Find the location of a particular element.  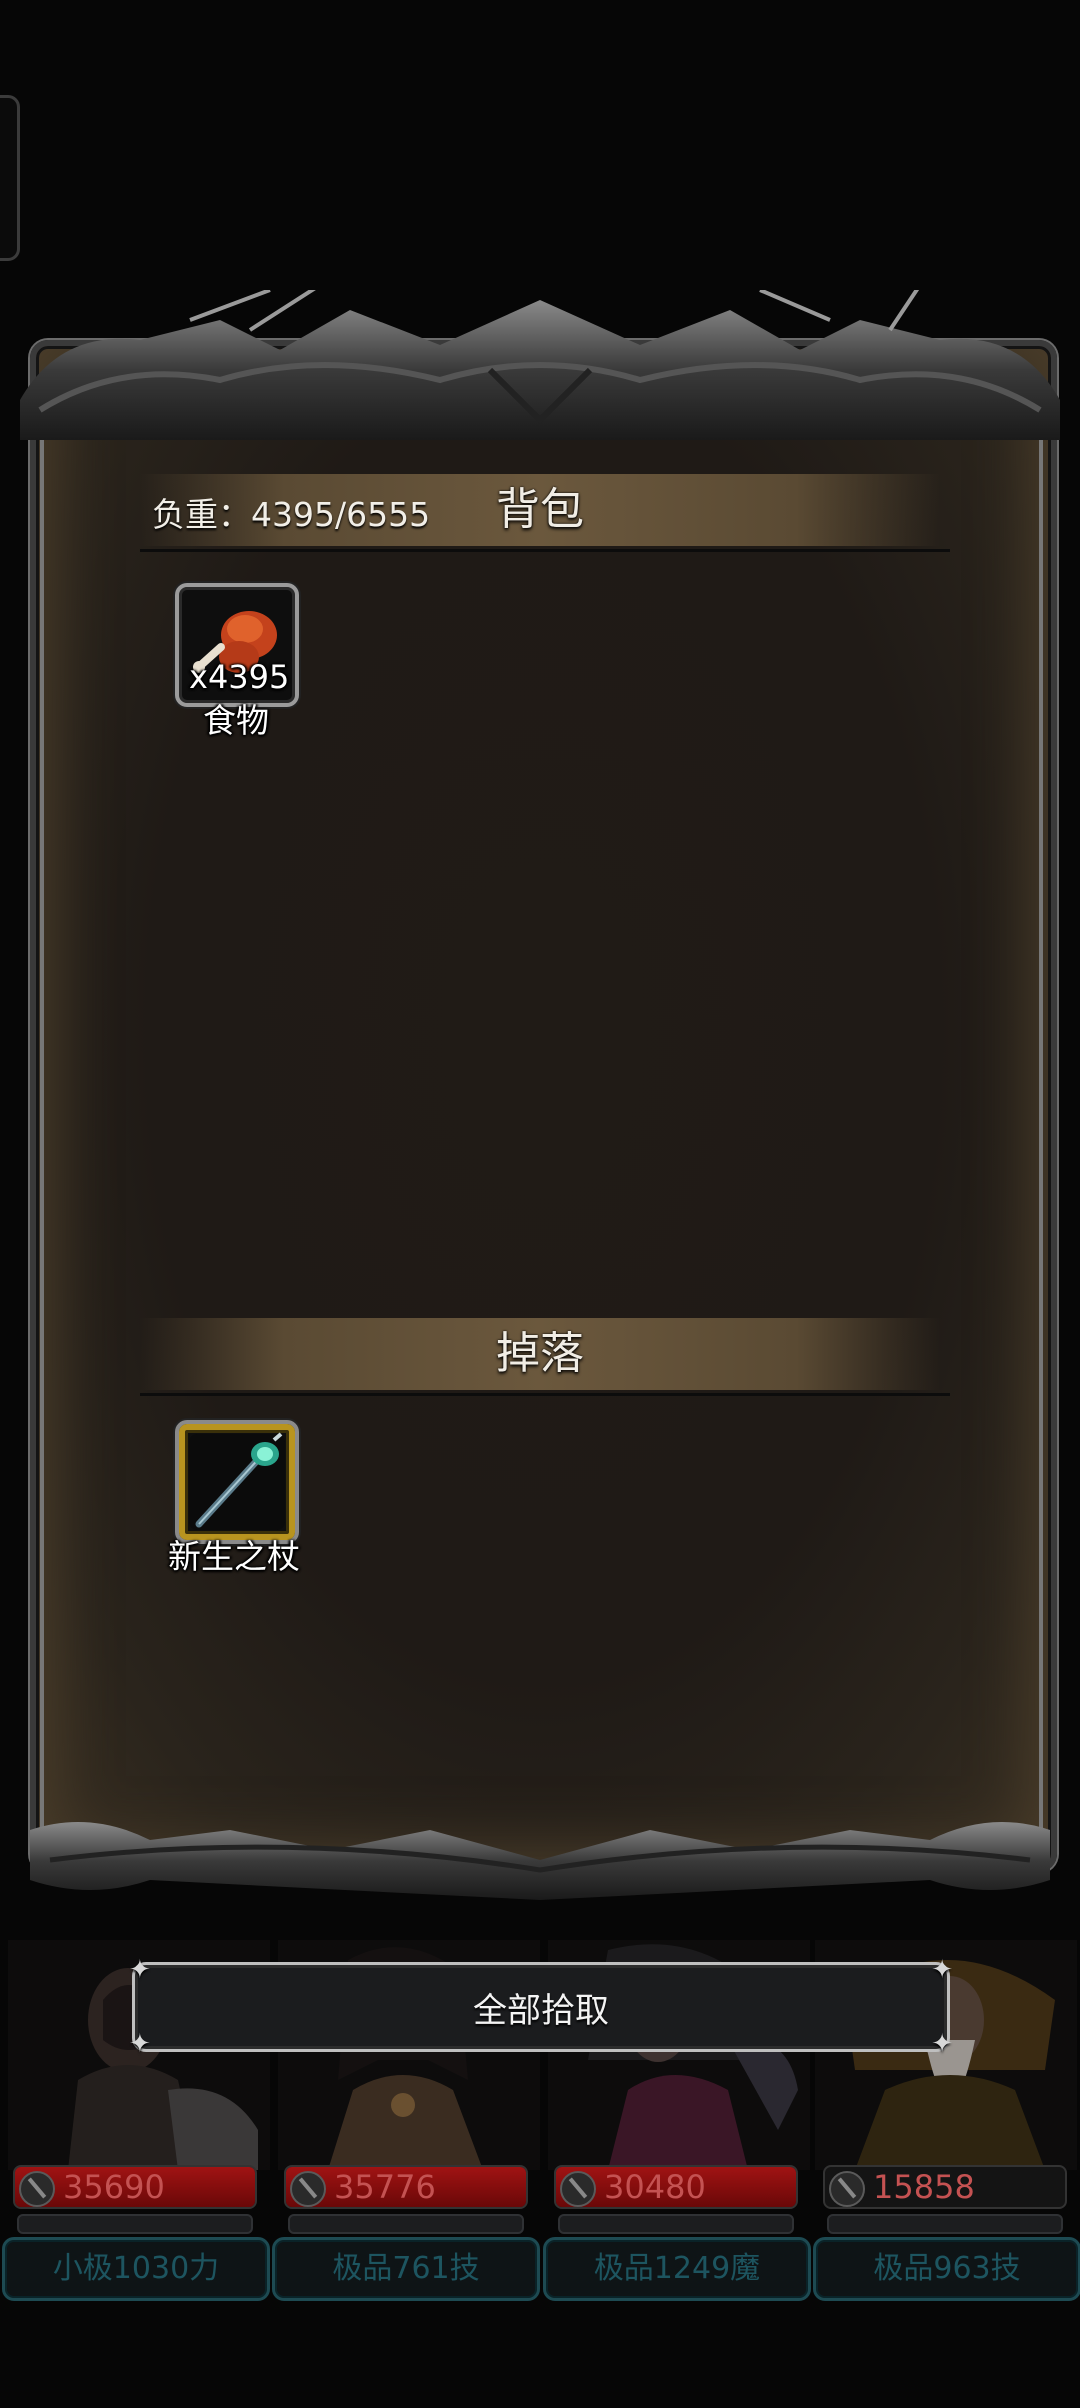

corner-ornament-tr: ✦ is located at coordinates (942, 1970).